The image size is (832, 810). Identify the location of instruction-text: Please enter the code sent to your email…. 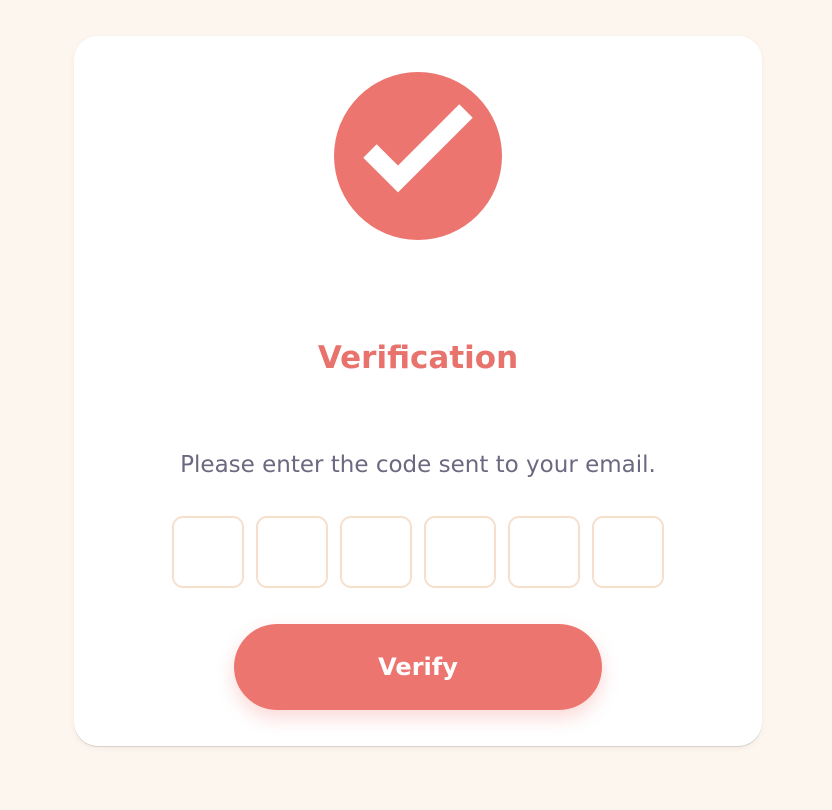
(418, 465).